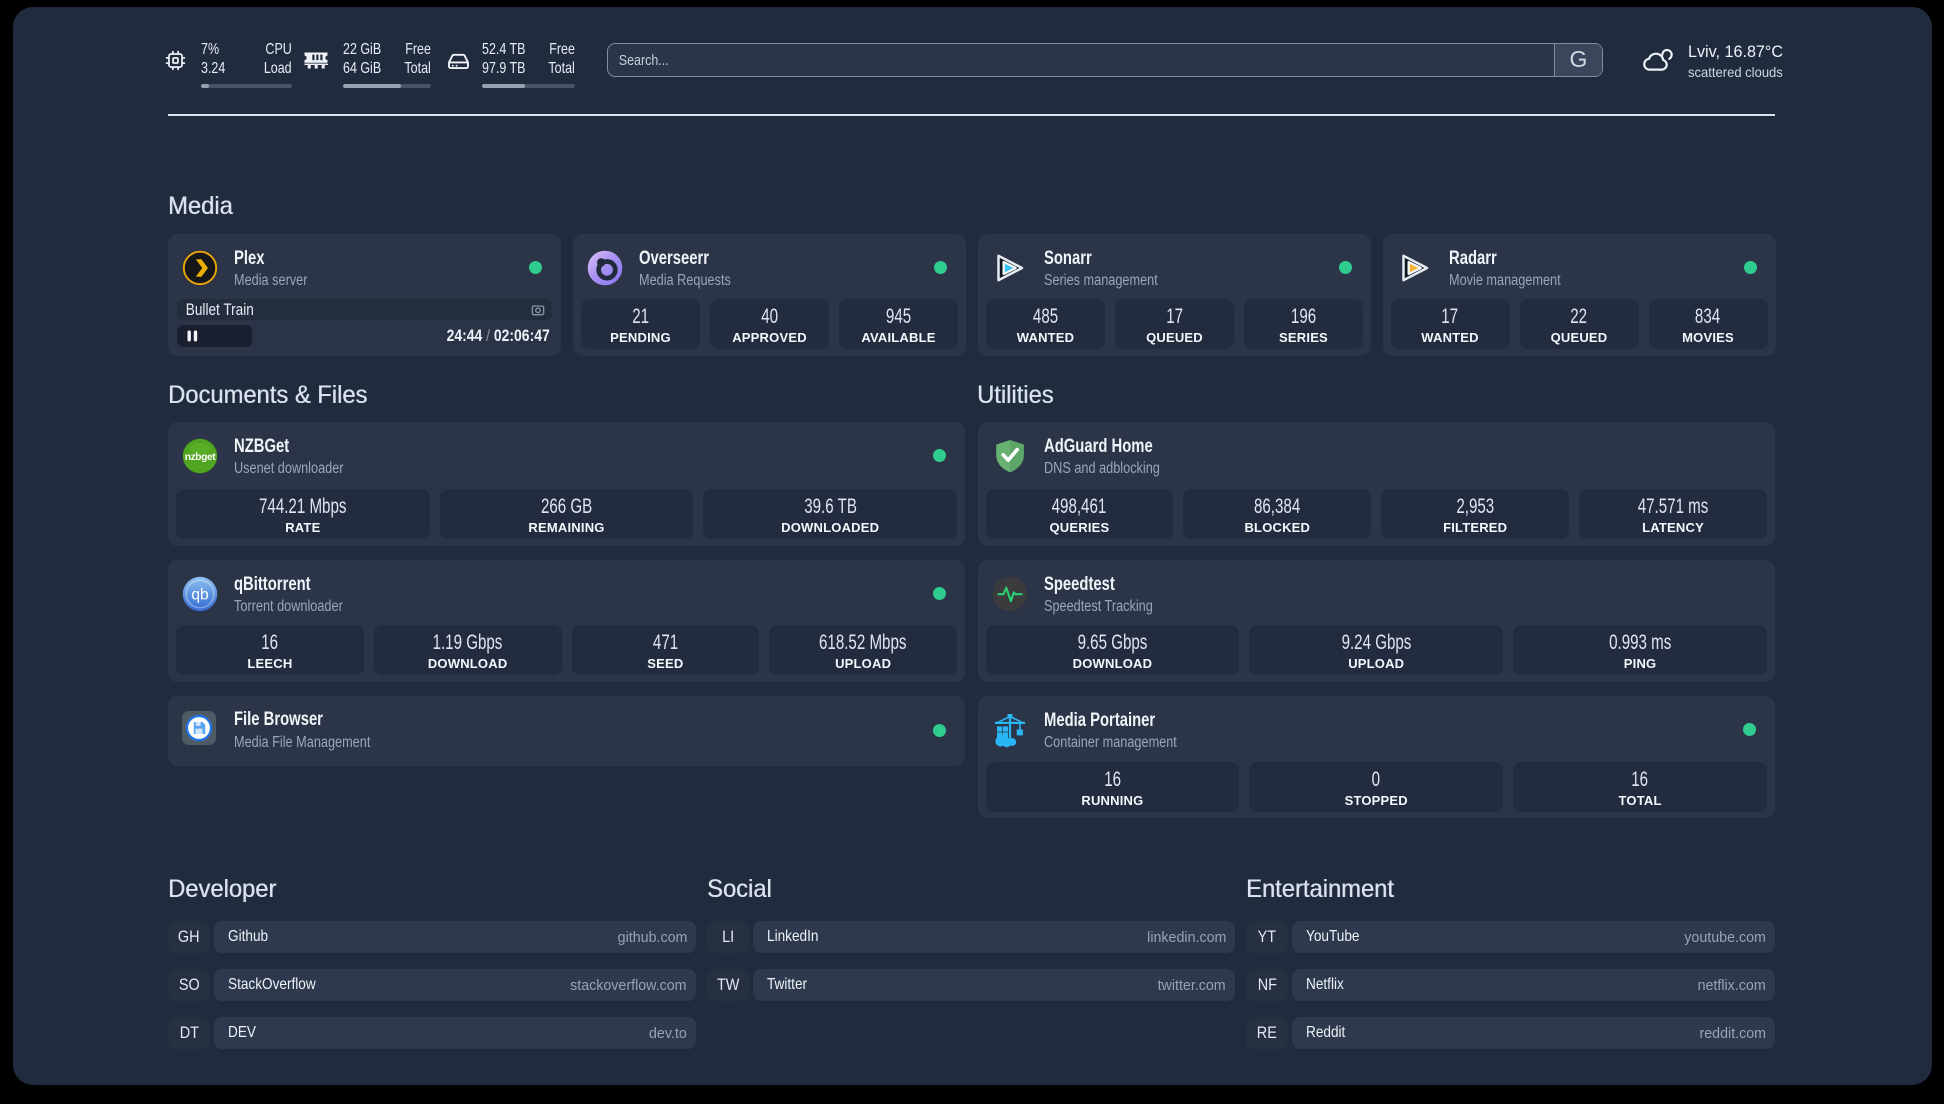 Image resolution: width=1944 pixels, height=1104 pixels. Describe the element at coordinates (200, 457) in the screenshot. I see `svg-text: nzbget` at that location.